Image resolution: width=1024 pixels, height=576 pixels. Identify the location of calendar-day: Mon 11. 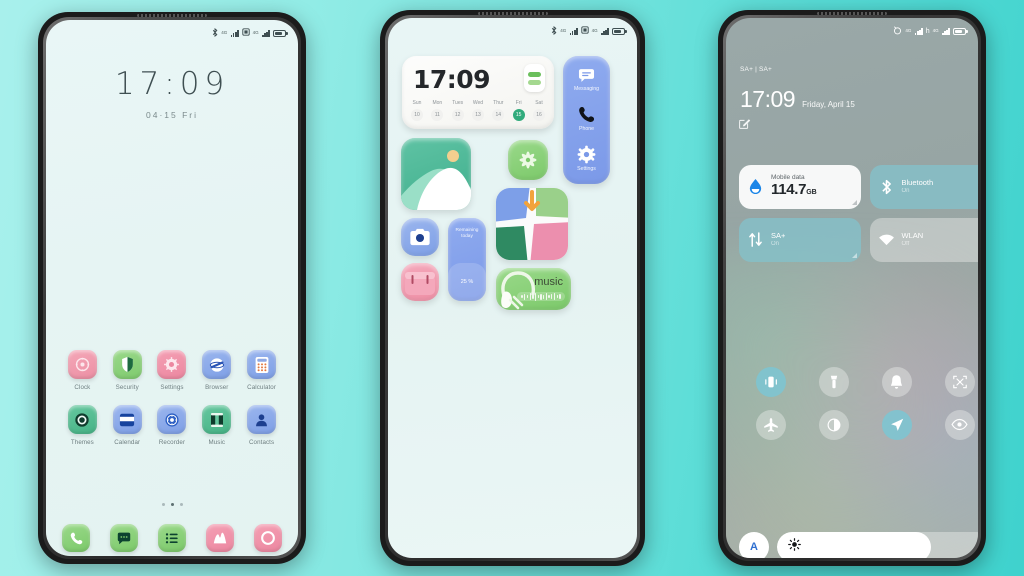
(437, 110).